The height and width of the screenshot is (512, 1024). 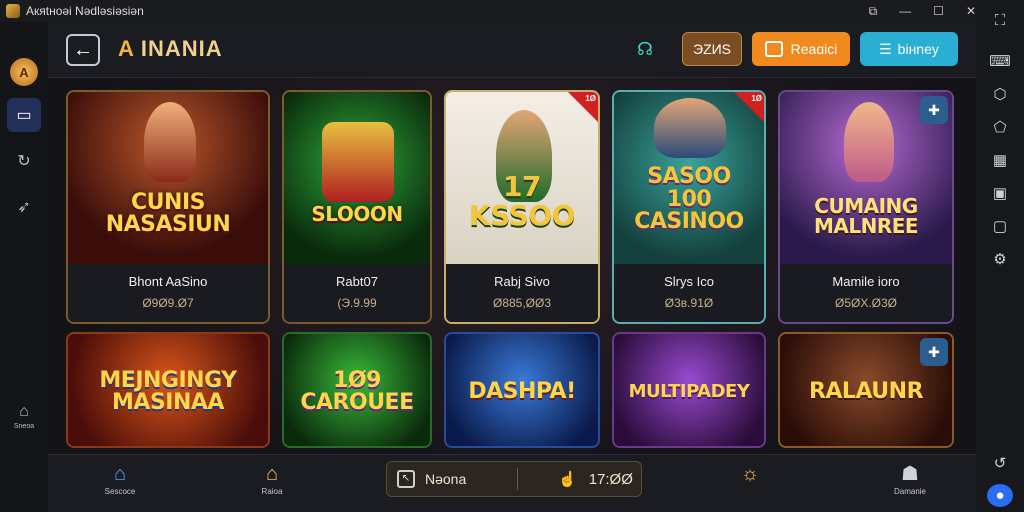 What do you see at coordinates (873, 11) in the screenshot?
I see `restore-window-button: ⧉` at bounding box center [873, 11].